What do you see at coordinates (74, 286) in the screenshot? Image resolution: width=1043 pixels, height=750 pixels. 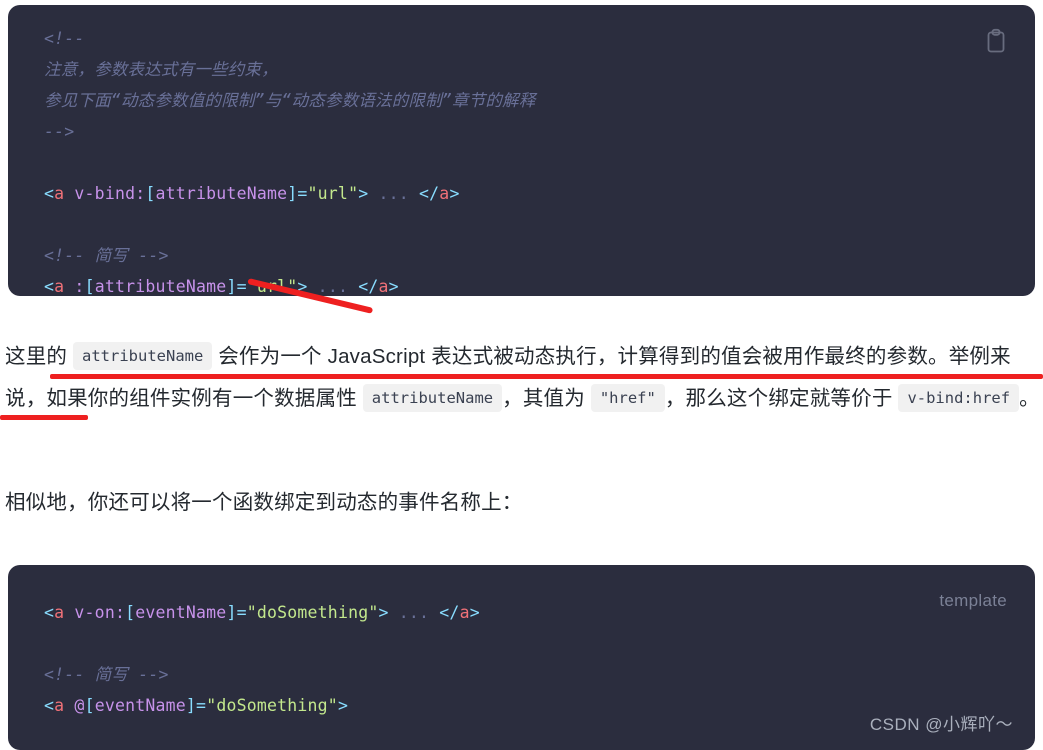 I see `code-token-attr: :` at bounding box center [74, 286].